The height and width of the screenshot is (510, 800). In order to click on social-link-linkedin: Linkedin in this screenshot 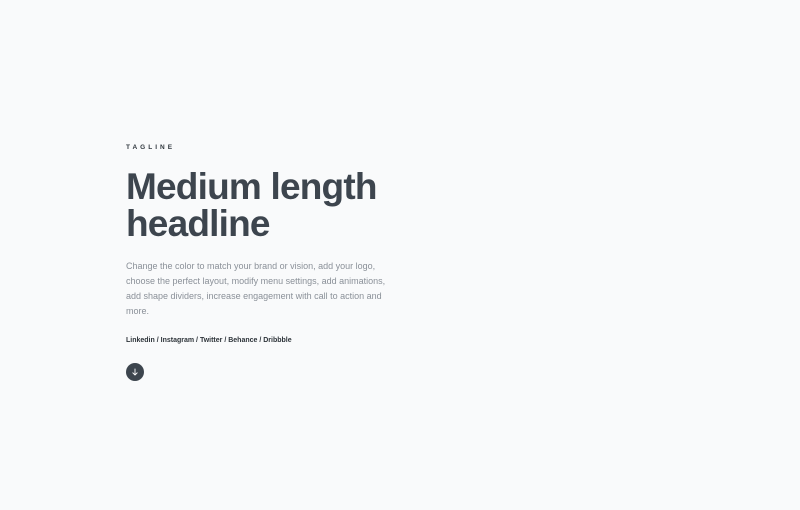, I will do `click(140, 340)`.